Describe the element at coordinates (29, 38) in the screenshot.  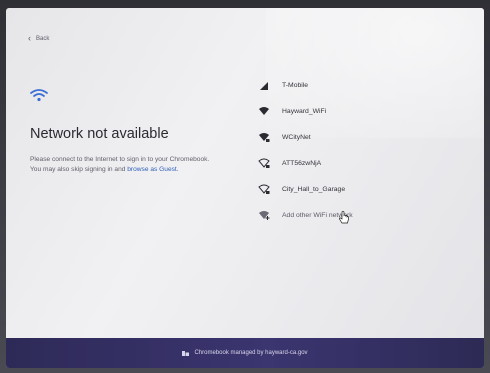
I see `chevron-left-icon: ‹` at that location.